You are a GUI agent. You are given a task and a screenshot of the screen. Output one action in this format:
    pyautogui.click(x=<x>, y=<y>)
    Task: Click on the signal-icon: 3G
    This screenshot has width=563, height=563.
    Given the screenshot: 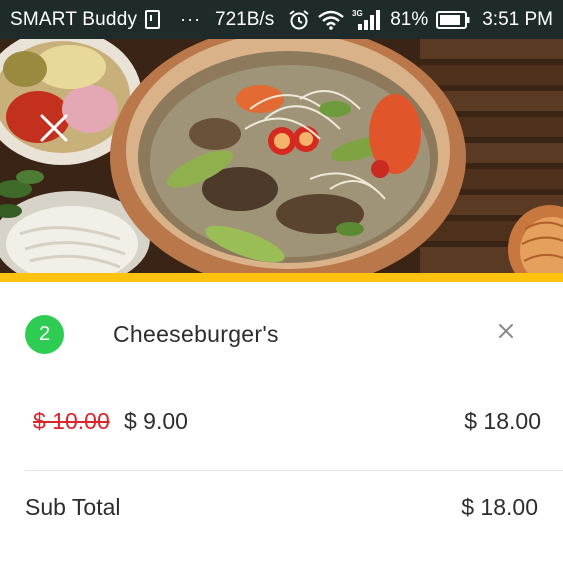 What is the action you would take?
    pyautogui.click(x=367, y=20)
    